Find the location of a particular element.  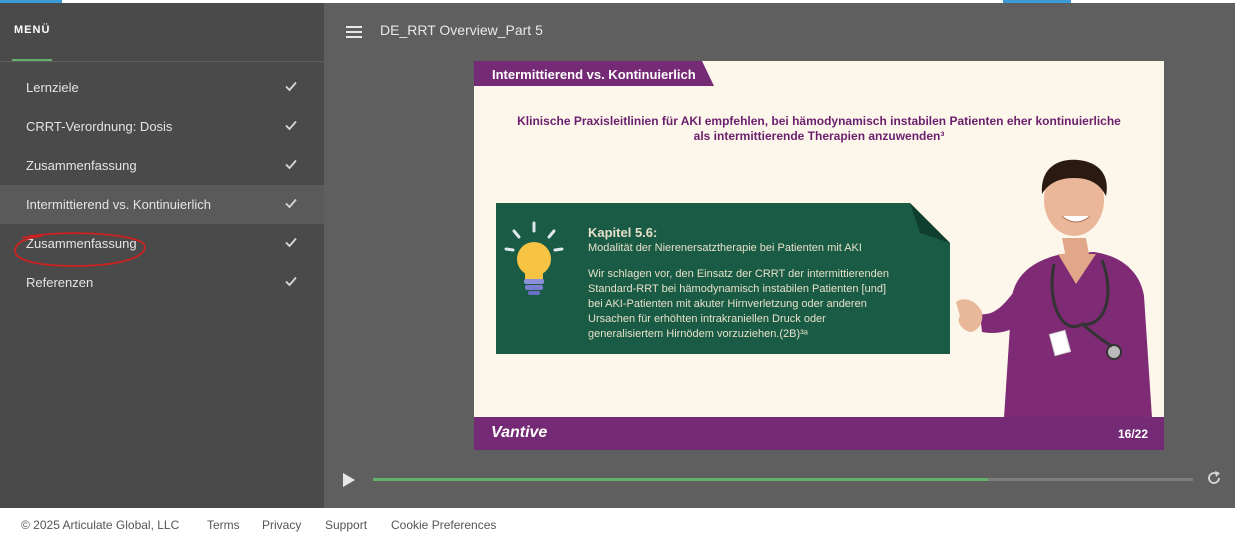

footer-link-support: Support is located at coordinates (346, 525).